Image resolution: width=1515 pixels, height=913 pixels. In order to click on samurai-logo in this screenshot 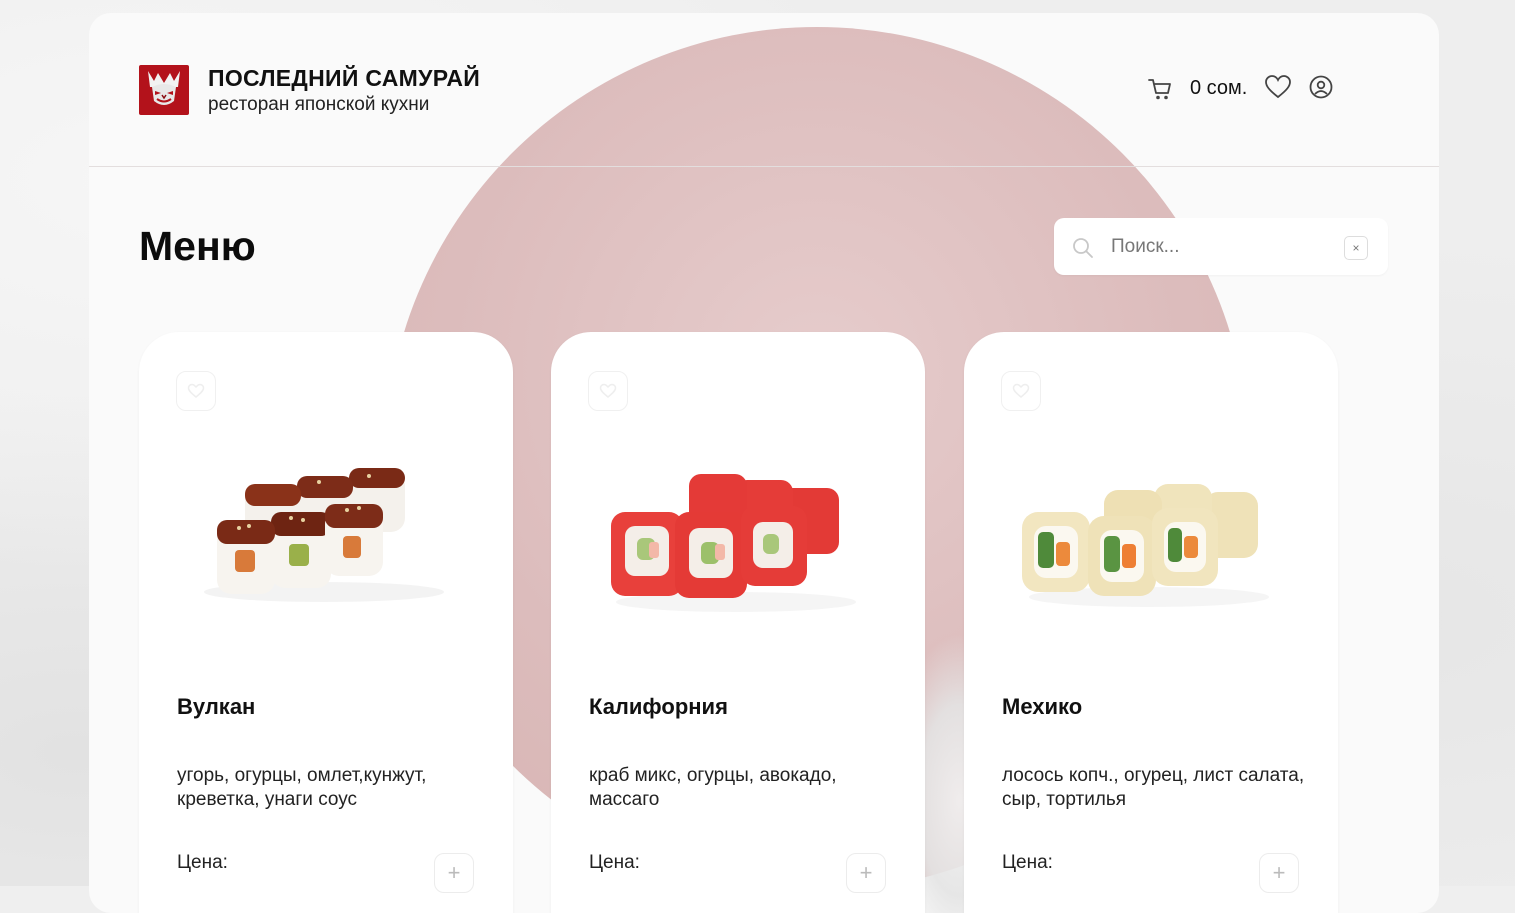, I will do `click(164, 90)`.